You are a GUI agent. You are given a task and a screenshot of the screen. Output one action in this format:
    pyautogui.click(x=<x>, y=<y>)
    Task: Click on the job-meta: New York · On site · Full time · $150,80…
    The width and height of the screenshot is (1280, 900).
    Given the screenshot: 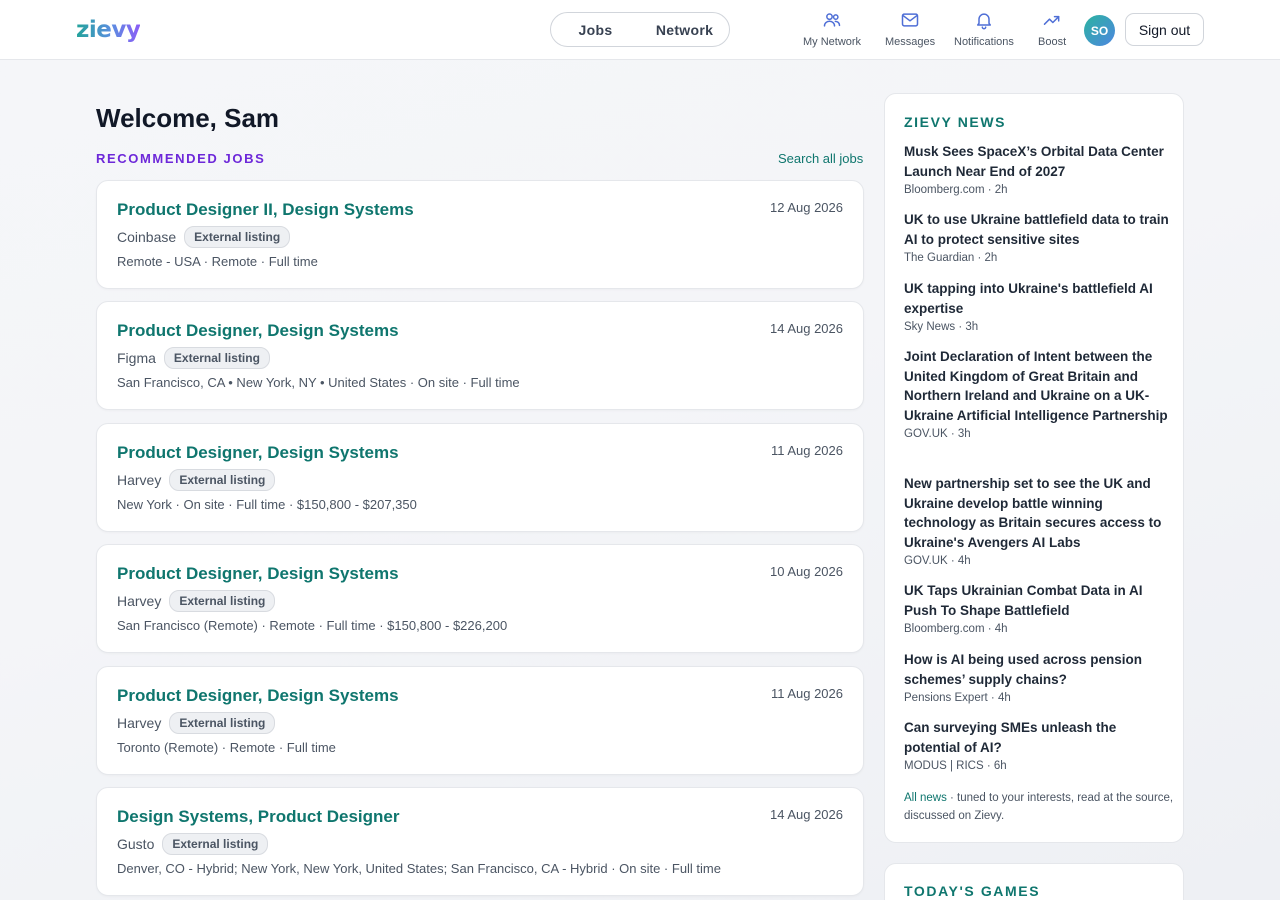 What is the action you would take?
    pyautogui.click(x=267, y=504)
    